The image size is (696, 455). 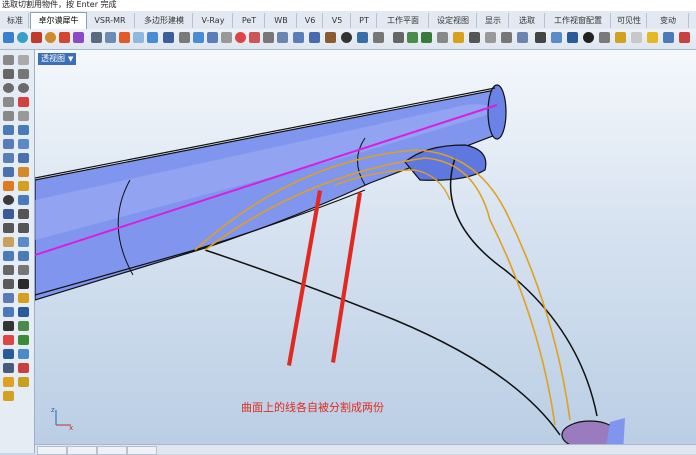 What do you see at coordinates (124, 37) in the screenshot?
I see `edit-icon` at bounding box center [124, 37].